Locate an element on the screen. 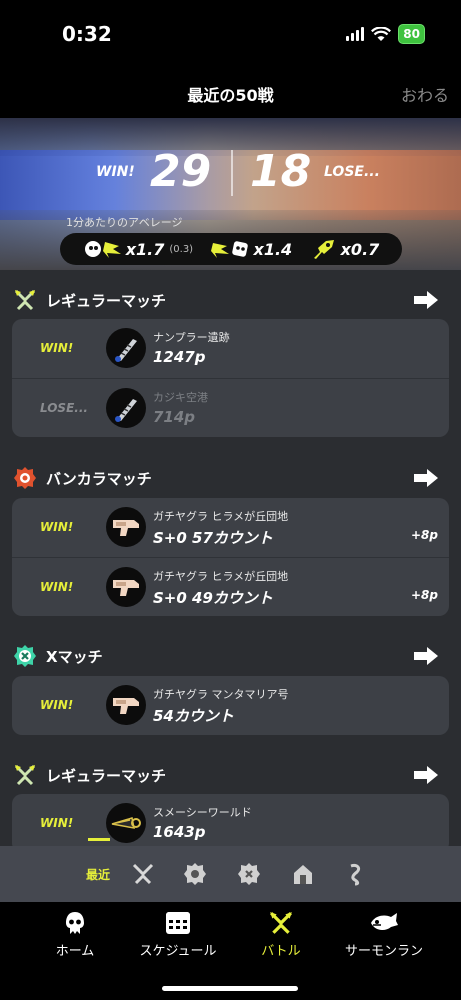 This screenshot has width=461, height=1000. status-icons: 80 is located at coordinates (385, 34).